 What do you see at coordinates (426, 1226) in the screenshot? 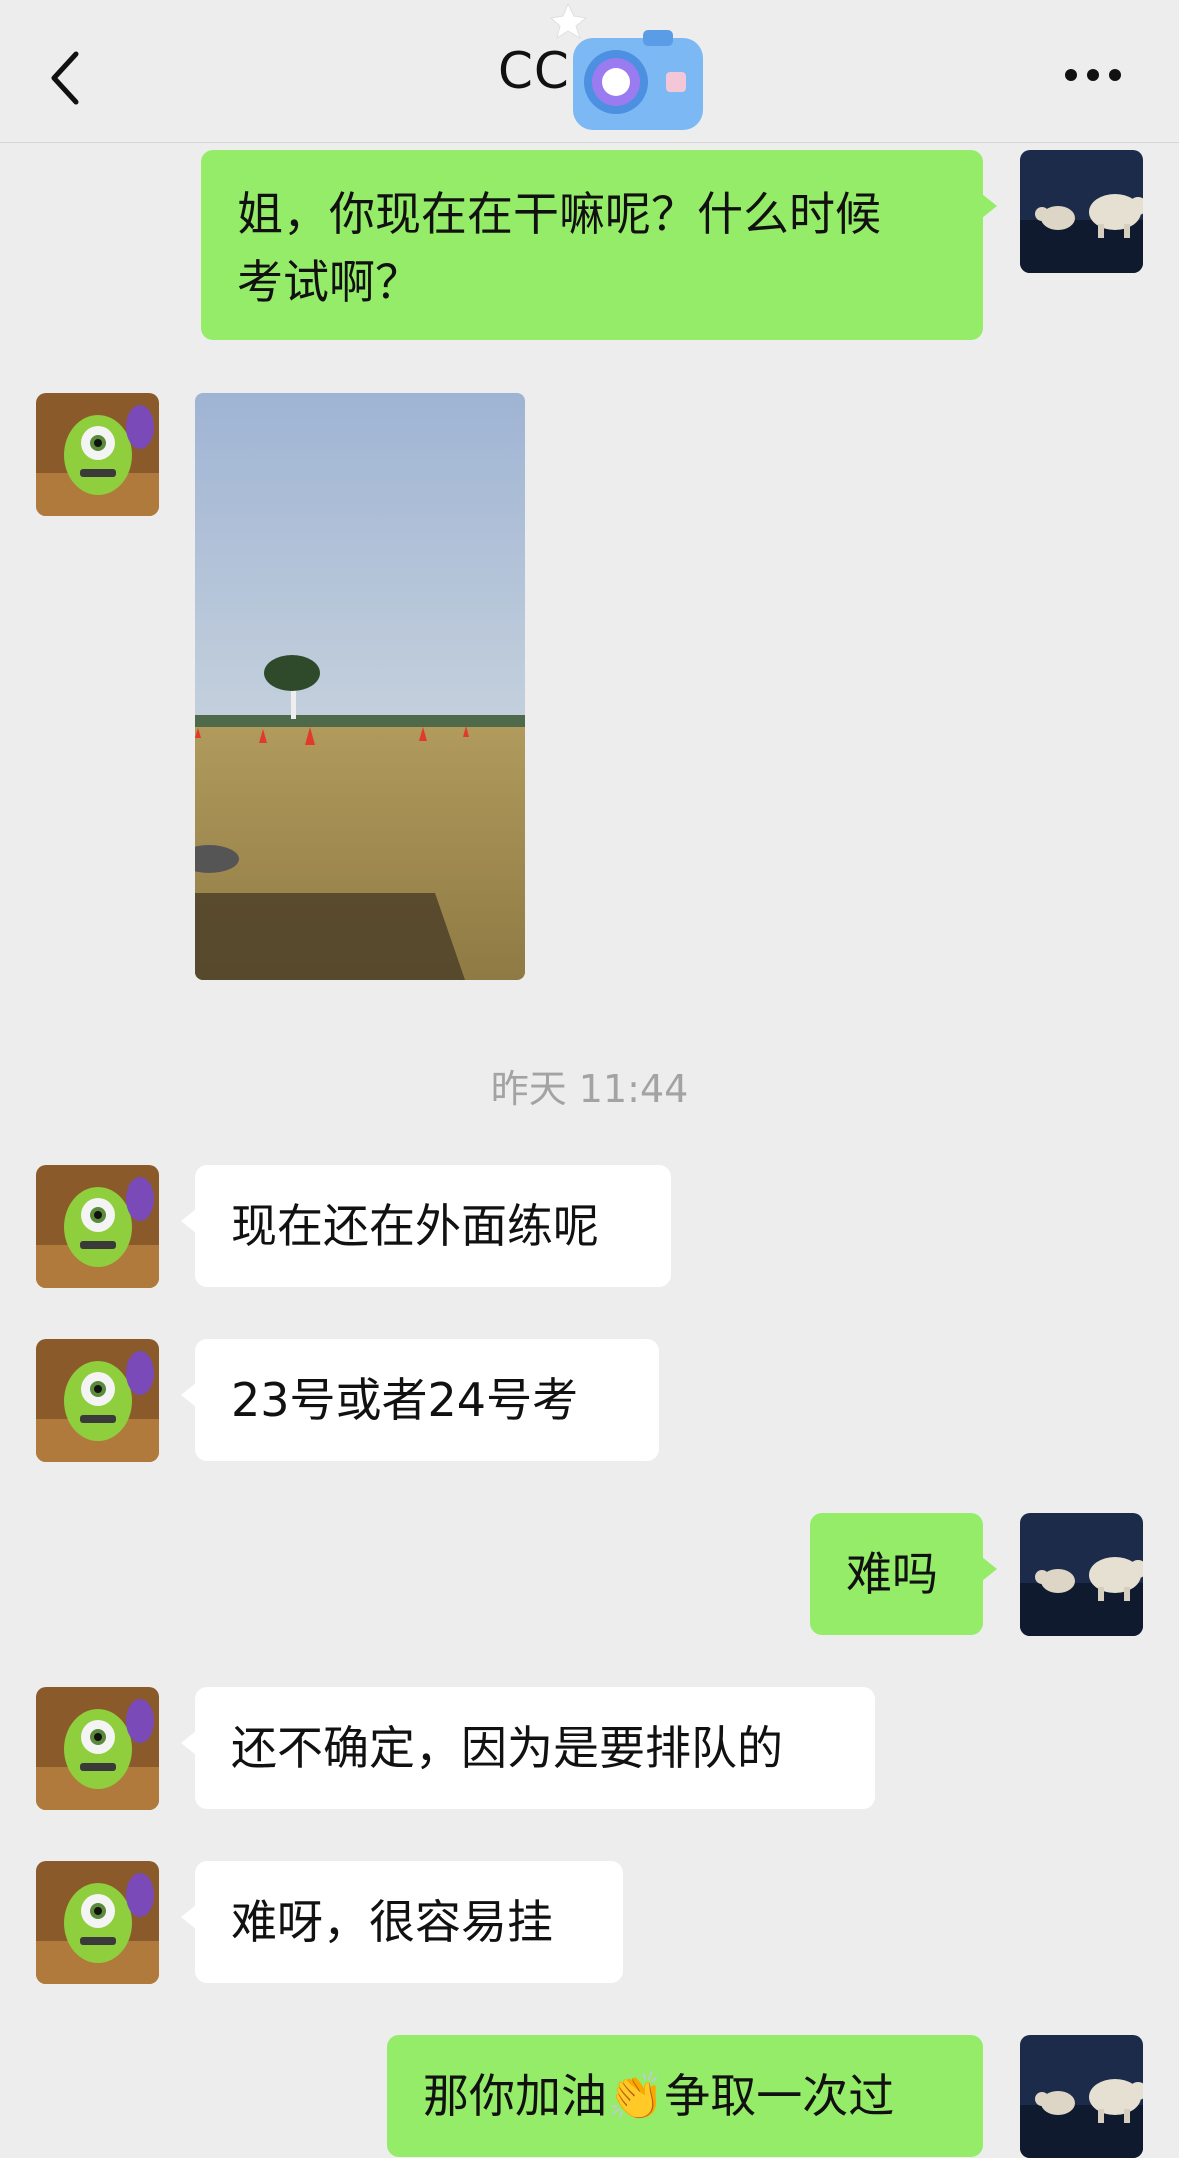
I see `message-bubble-received: 现在还在外面练呢` at bounding box center [426, 1226].